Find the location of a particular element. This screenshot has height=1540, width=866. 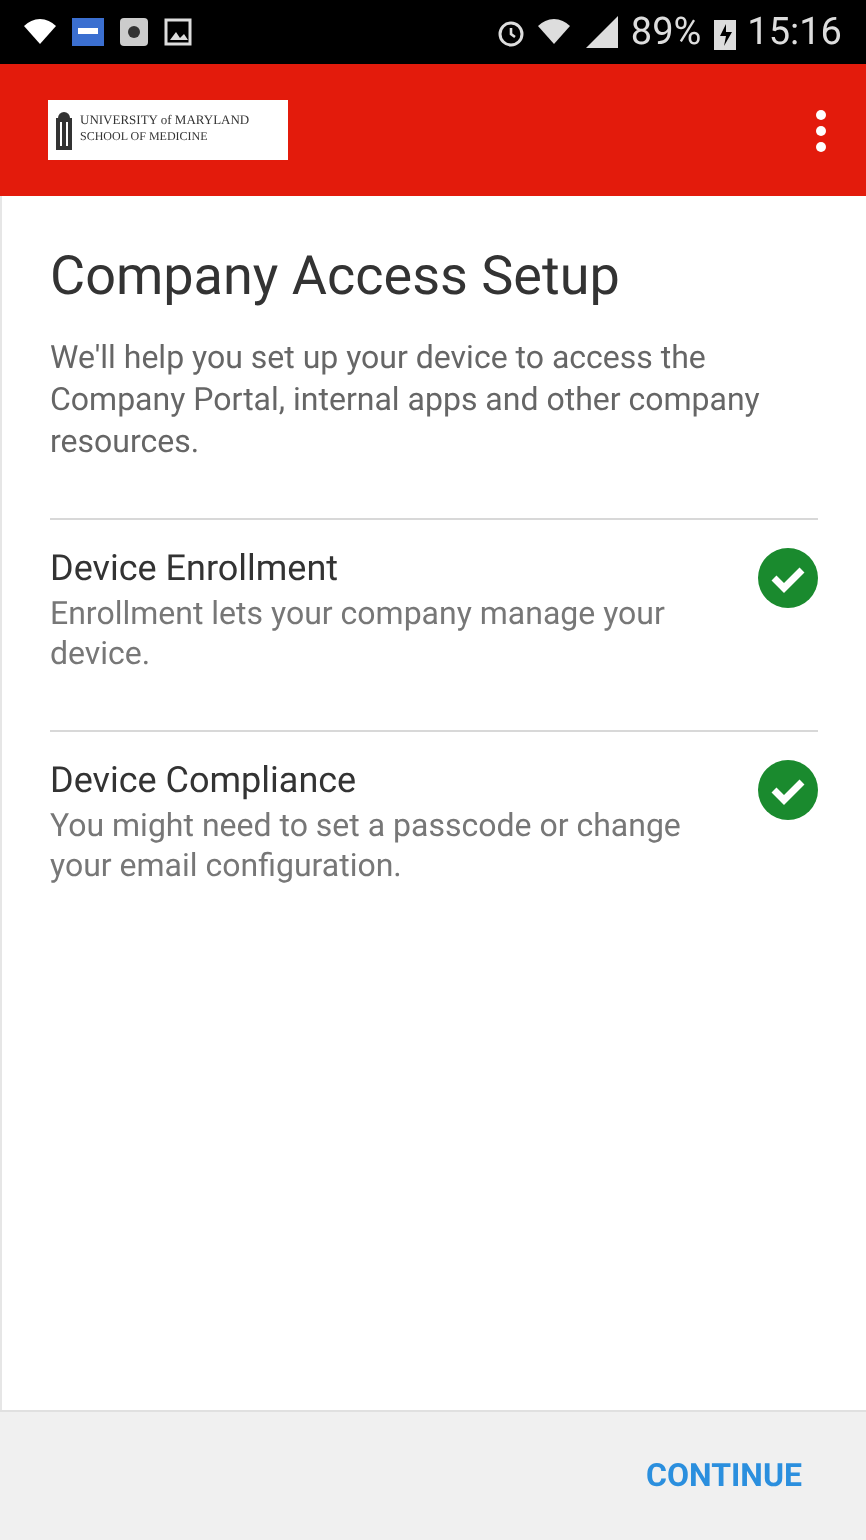

building-icon is located at coordinates (64, 130).